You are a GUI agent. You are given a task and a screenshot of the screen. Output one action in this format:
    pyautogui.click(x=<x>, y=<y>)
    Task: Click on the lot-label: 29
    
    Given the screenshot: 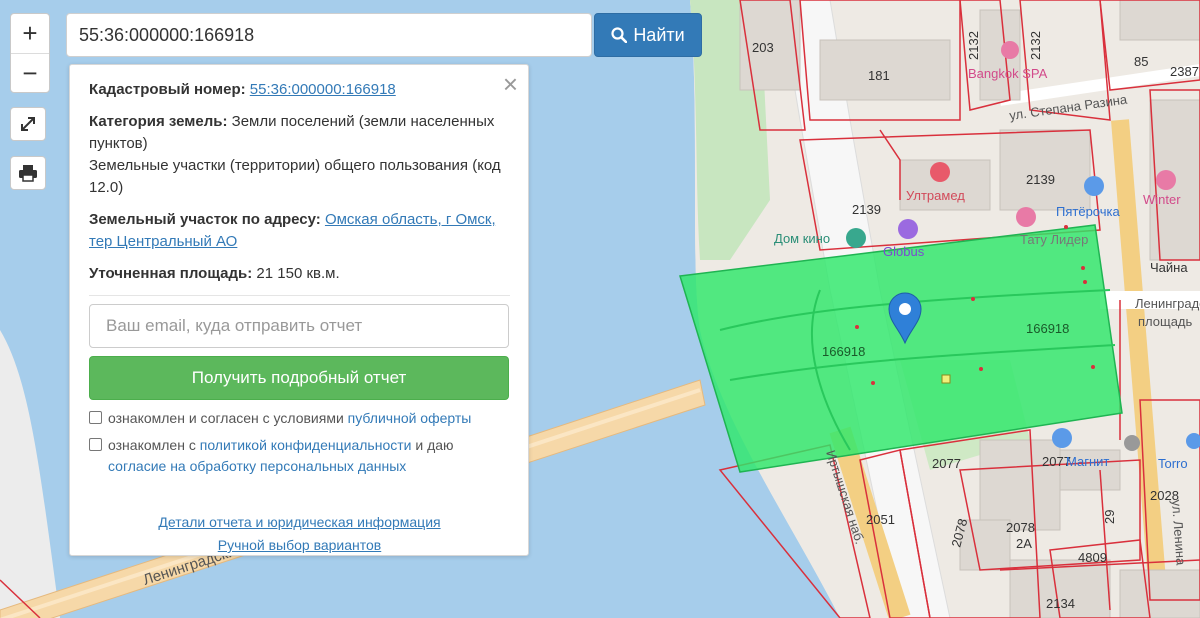 What is the action you would take?
    pyautogui.click(x=1109, y=517)
    